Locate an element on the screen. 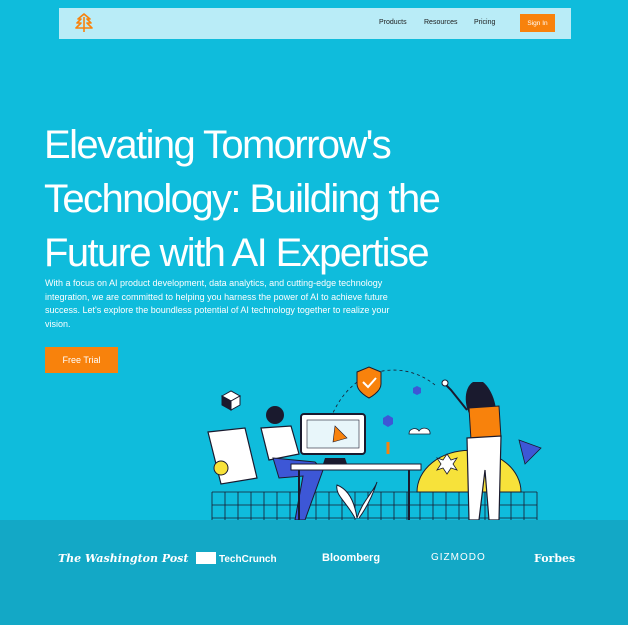 The image size is (628, 625). top-navbar: Products Resources Pricing Sign In is located at coordinates (315, 23).